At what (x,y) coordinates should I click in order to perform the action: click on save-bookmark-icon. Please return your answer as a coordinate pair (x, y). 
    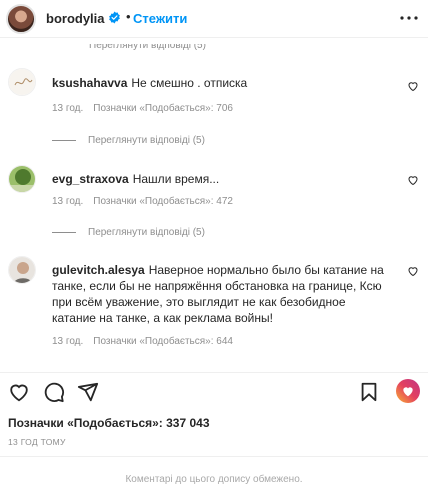
    Looking at the image, I should click on (369, 392).